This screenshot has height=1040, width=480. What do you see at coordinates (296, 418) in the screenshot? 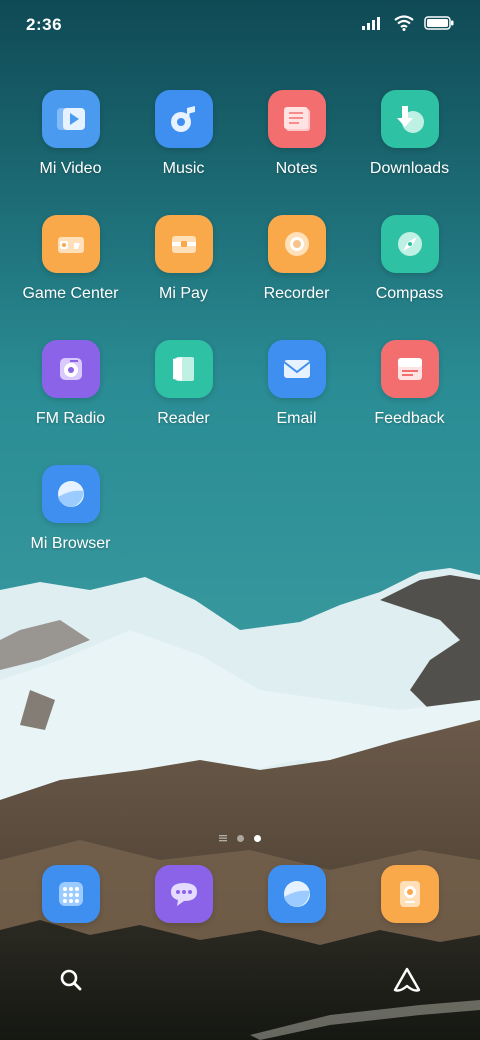
I see `app-label: Email` at bounding box center [296, 418].